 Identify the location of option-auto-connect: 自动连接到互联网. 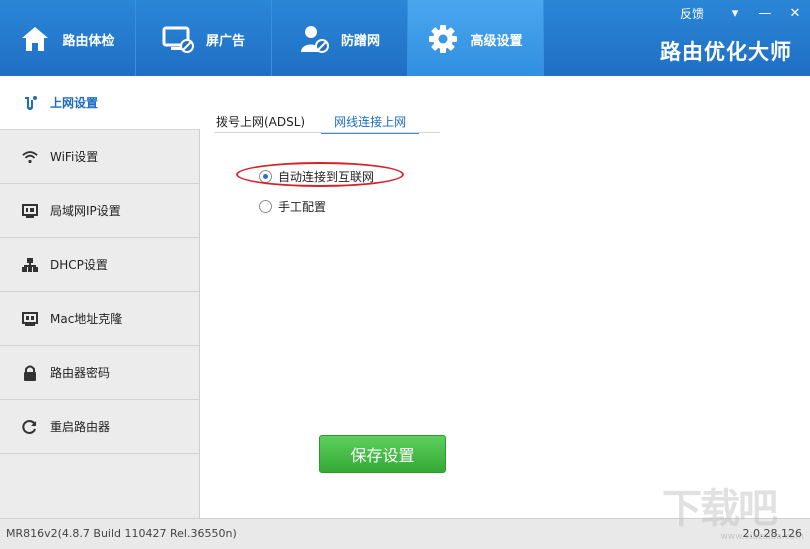
(316, 176).